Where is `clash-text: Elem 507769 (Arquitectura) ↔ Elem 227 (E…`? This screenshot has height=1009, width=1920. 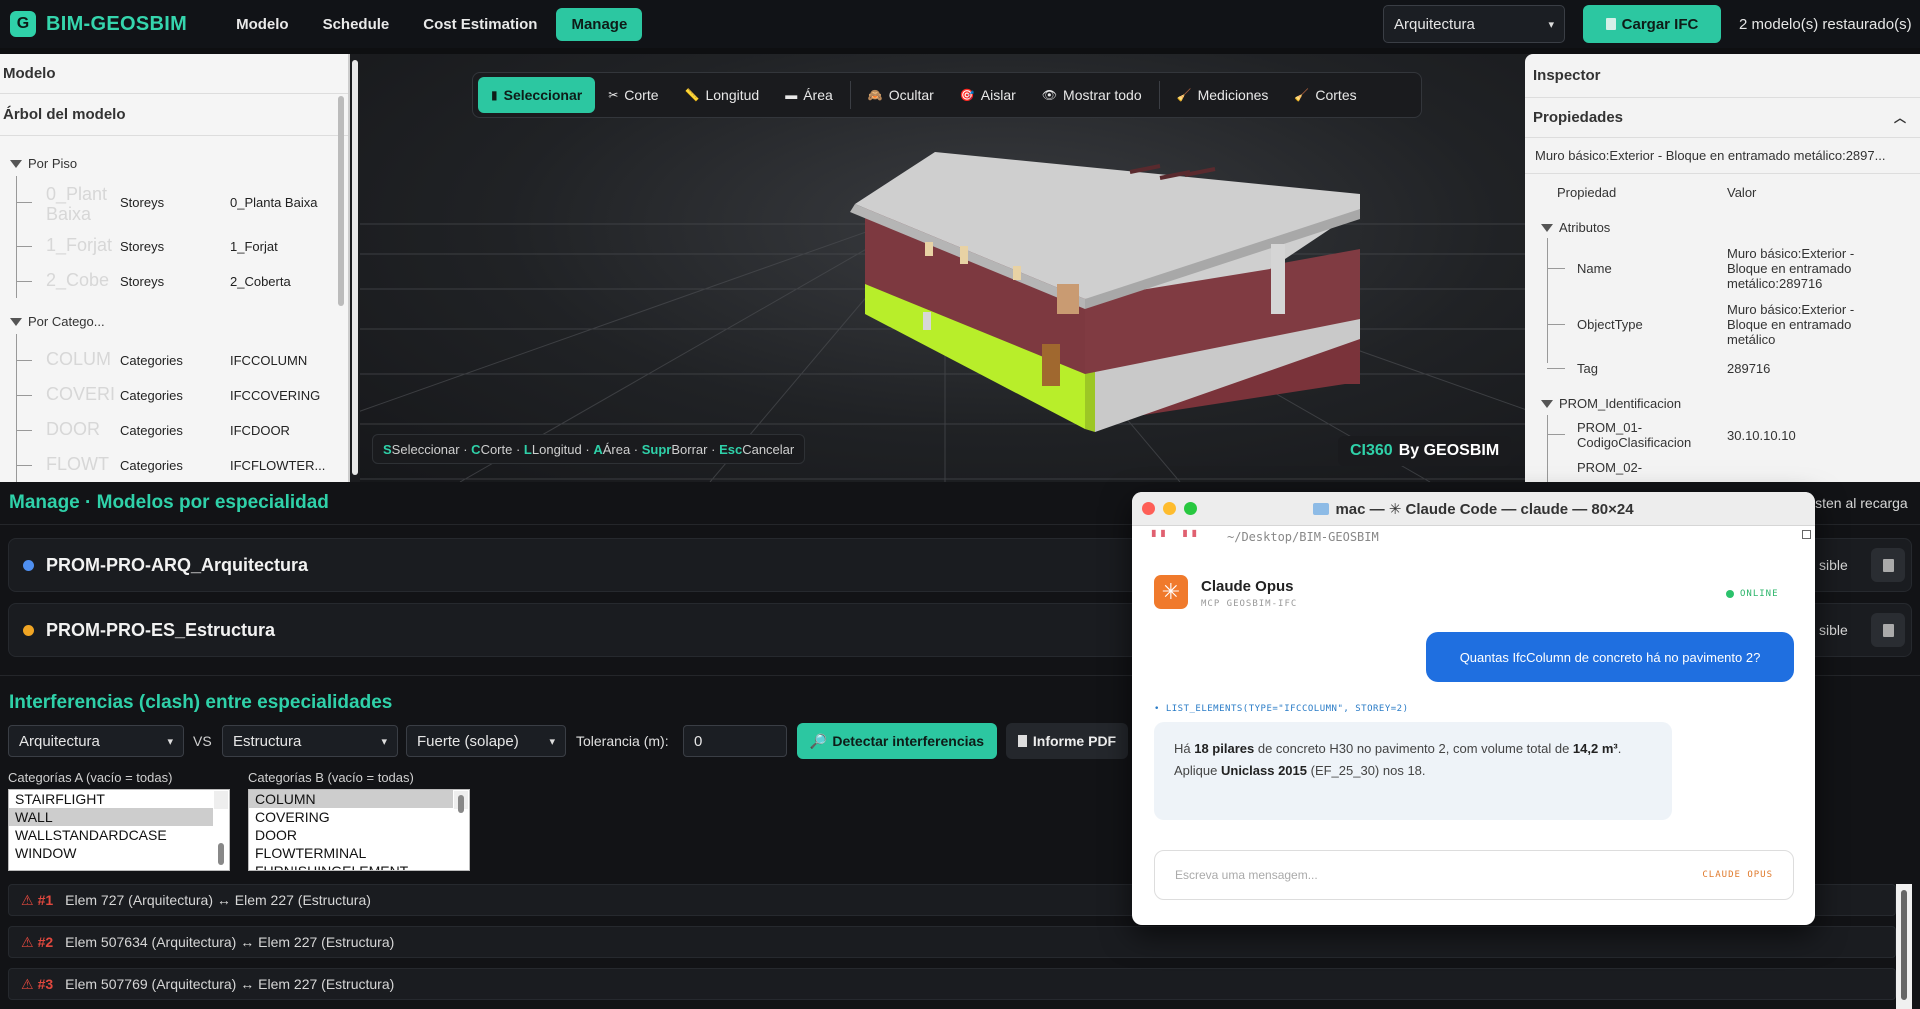 clash-text: Elem 507769 (Arquitectura) ↔ Elem 227 (E… is located at coordinates (230, 984).